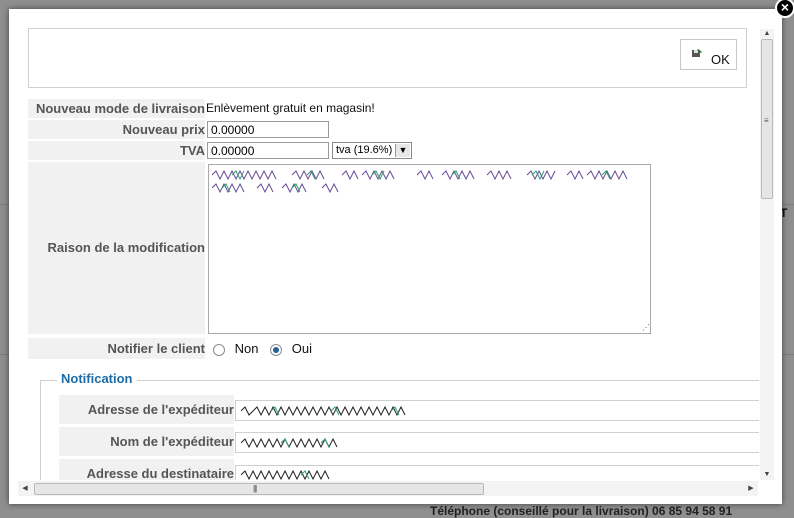 The image size is (794, 518). Describe the element at coordinates (25, 489) in the screenshot. I see `scroll-left-icon: ◀` at that location.